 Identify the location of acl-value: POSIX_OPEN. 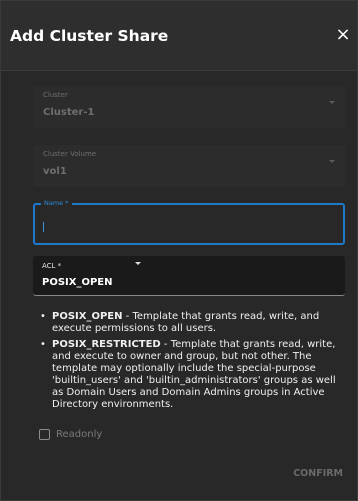
(77, 282).